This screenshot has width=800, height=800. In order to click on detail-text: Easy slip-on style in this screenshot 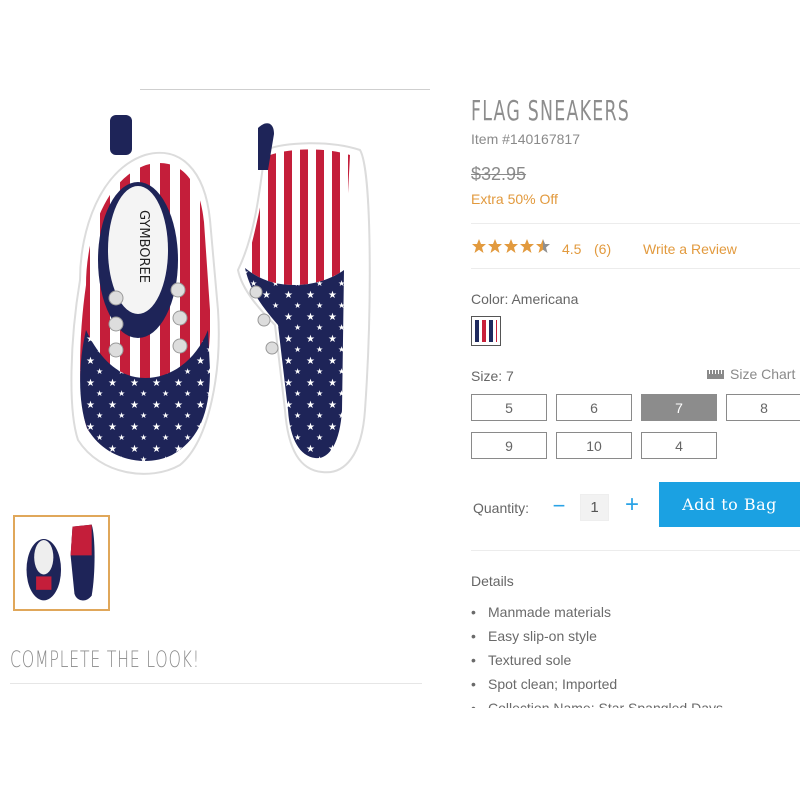, I will do `click(542, 636)`.